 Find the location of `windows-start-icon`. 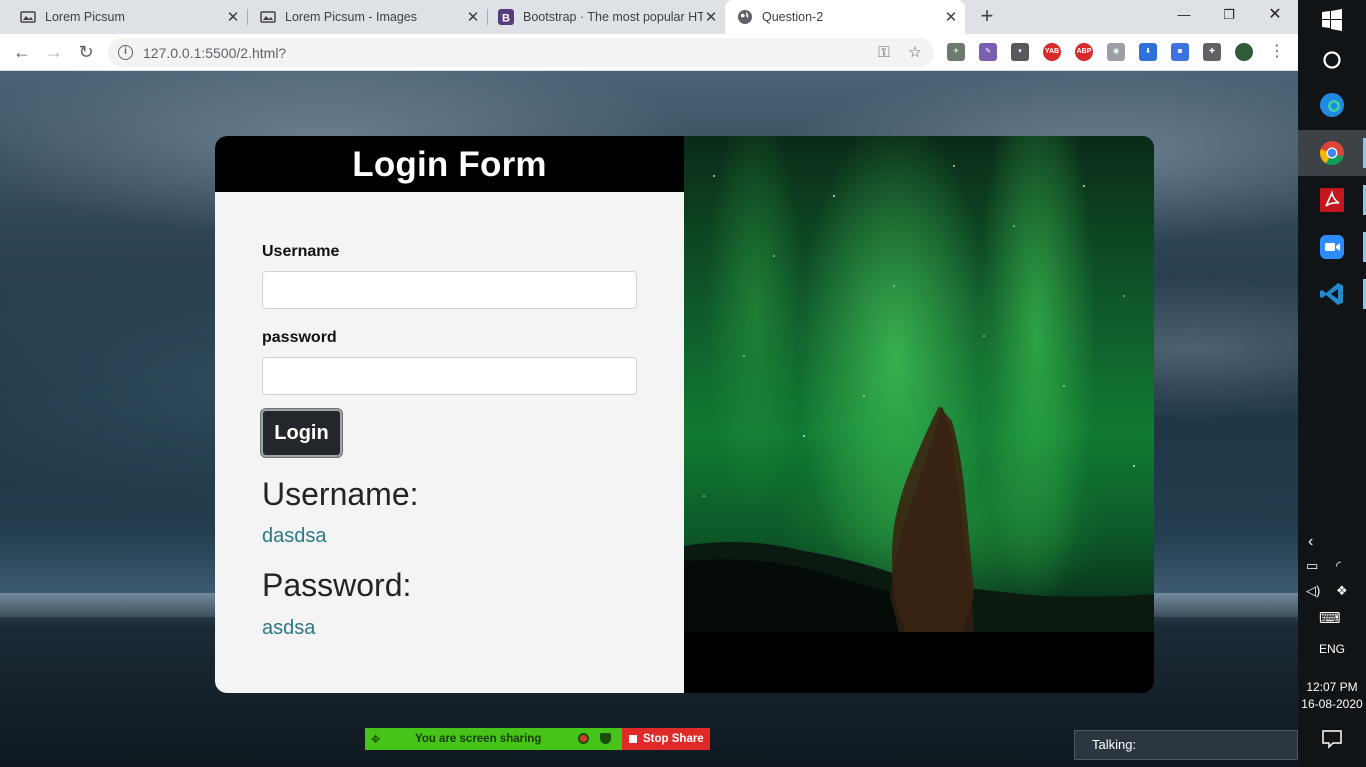

windows-start-icon is located at coordinates (1332, 20).